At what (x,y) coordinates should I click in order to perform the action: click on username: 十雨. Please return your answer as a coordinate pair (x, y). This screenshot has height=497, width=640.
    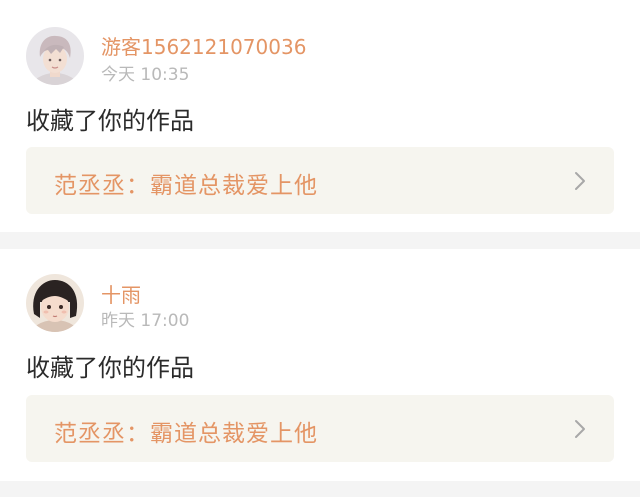
    Looking at the image, I should click on (121, 293).